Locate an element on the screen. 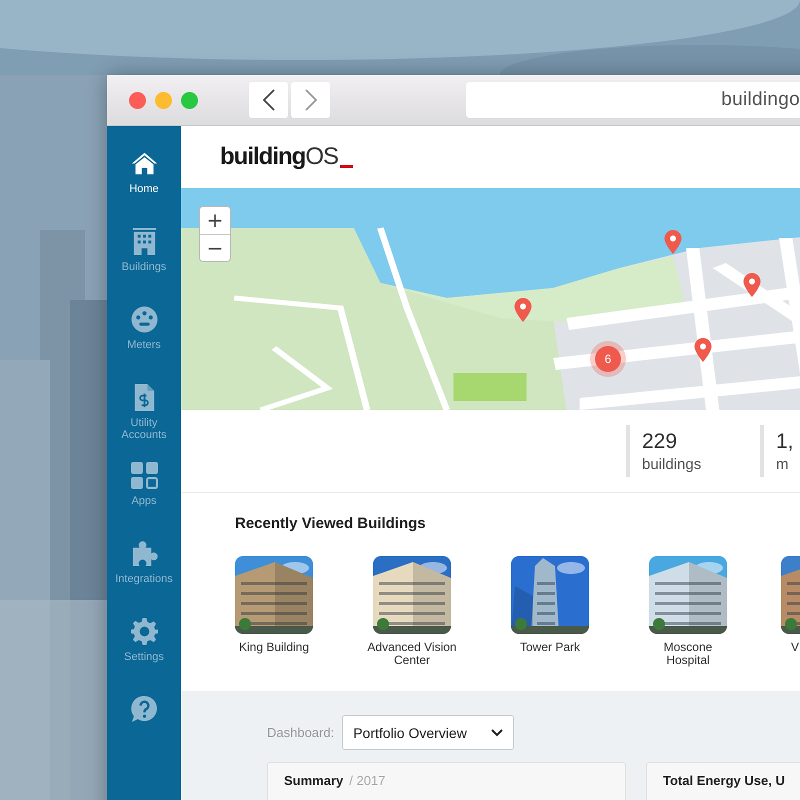  logo: buildingOS is located at coordinates (286, 157).